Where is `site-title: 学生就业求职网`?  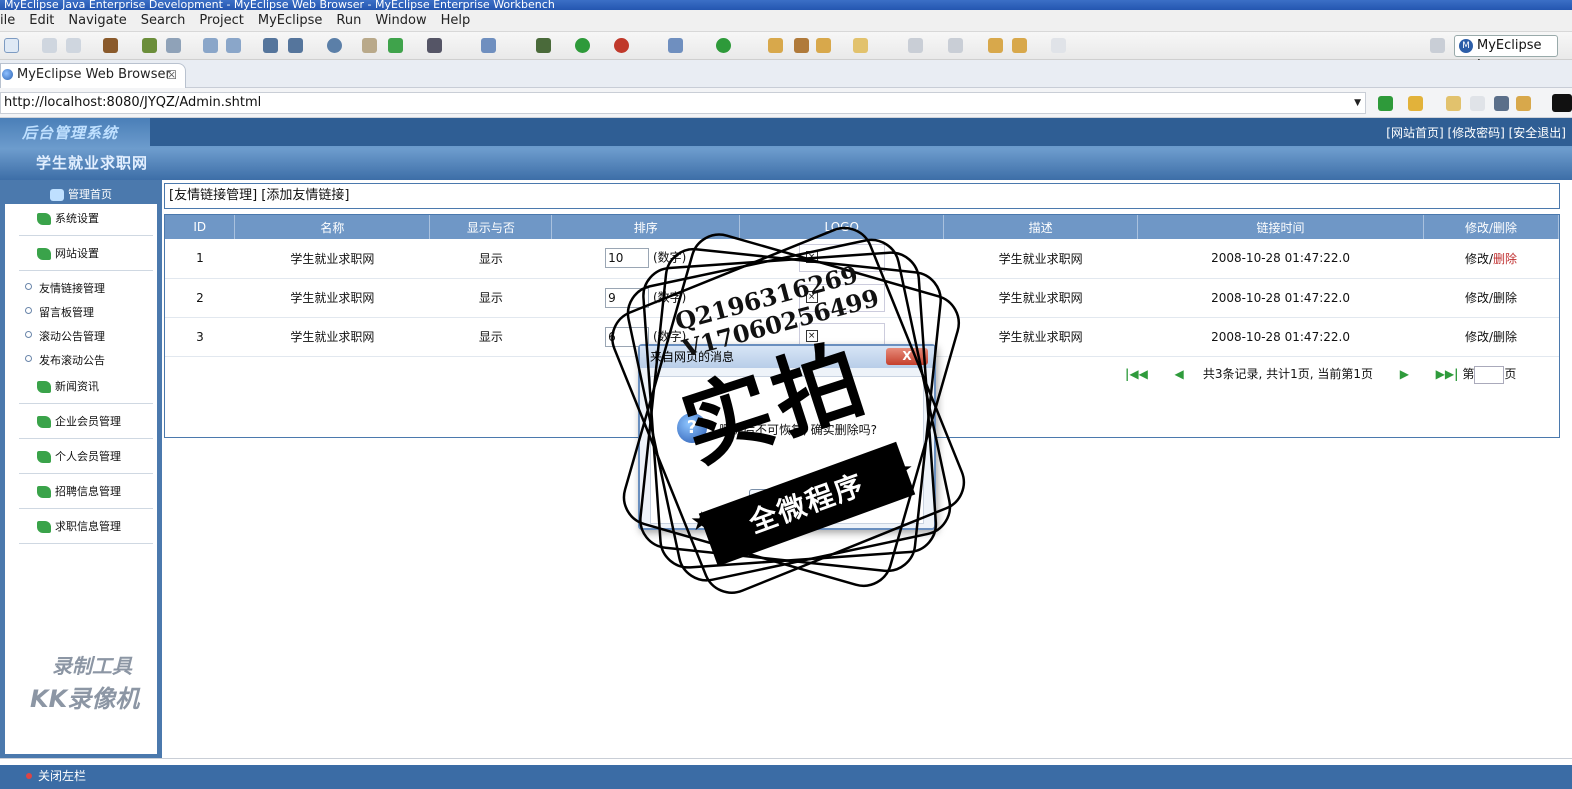
site-title: 学生就业求职网 is located at coordinates (92, 163).